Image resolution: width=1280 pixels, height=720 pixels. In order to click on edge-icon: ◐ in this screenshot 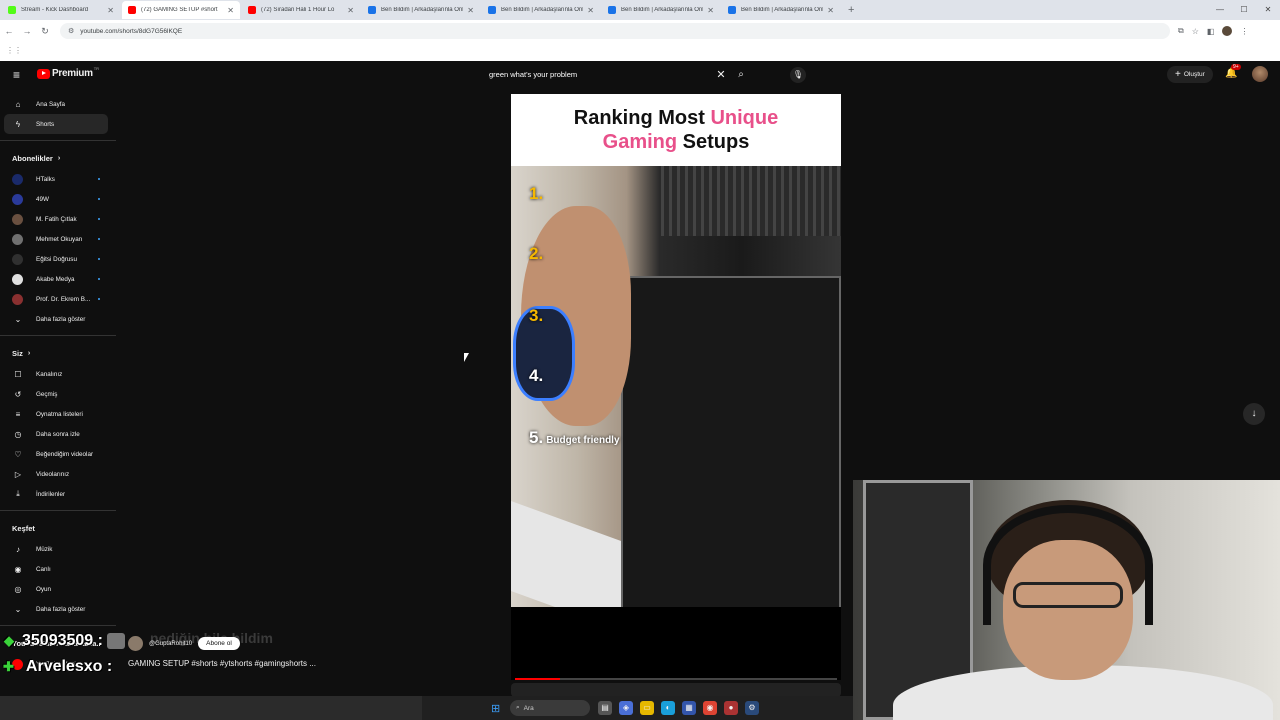, I will do `click(668, 708)`.